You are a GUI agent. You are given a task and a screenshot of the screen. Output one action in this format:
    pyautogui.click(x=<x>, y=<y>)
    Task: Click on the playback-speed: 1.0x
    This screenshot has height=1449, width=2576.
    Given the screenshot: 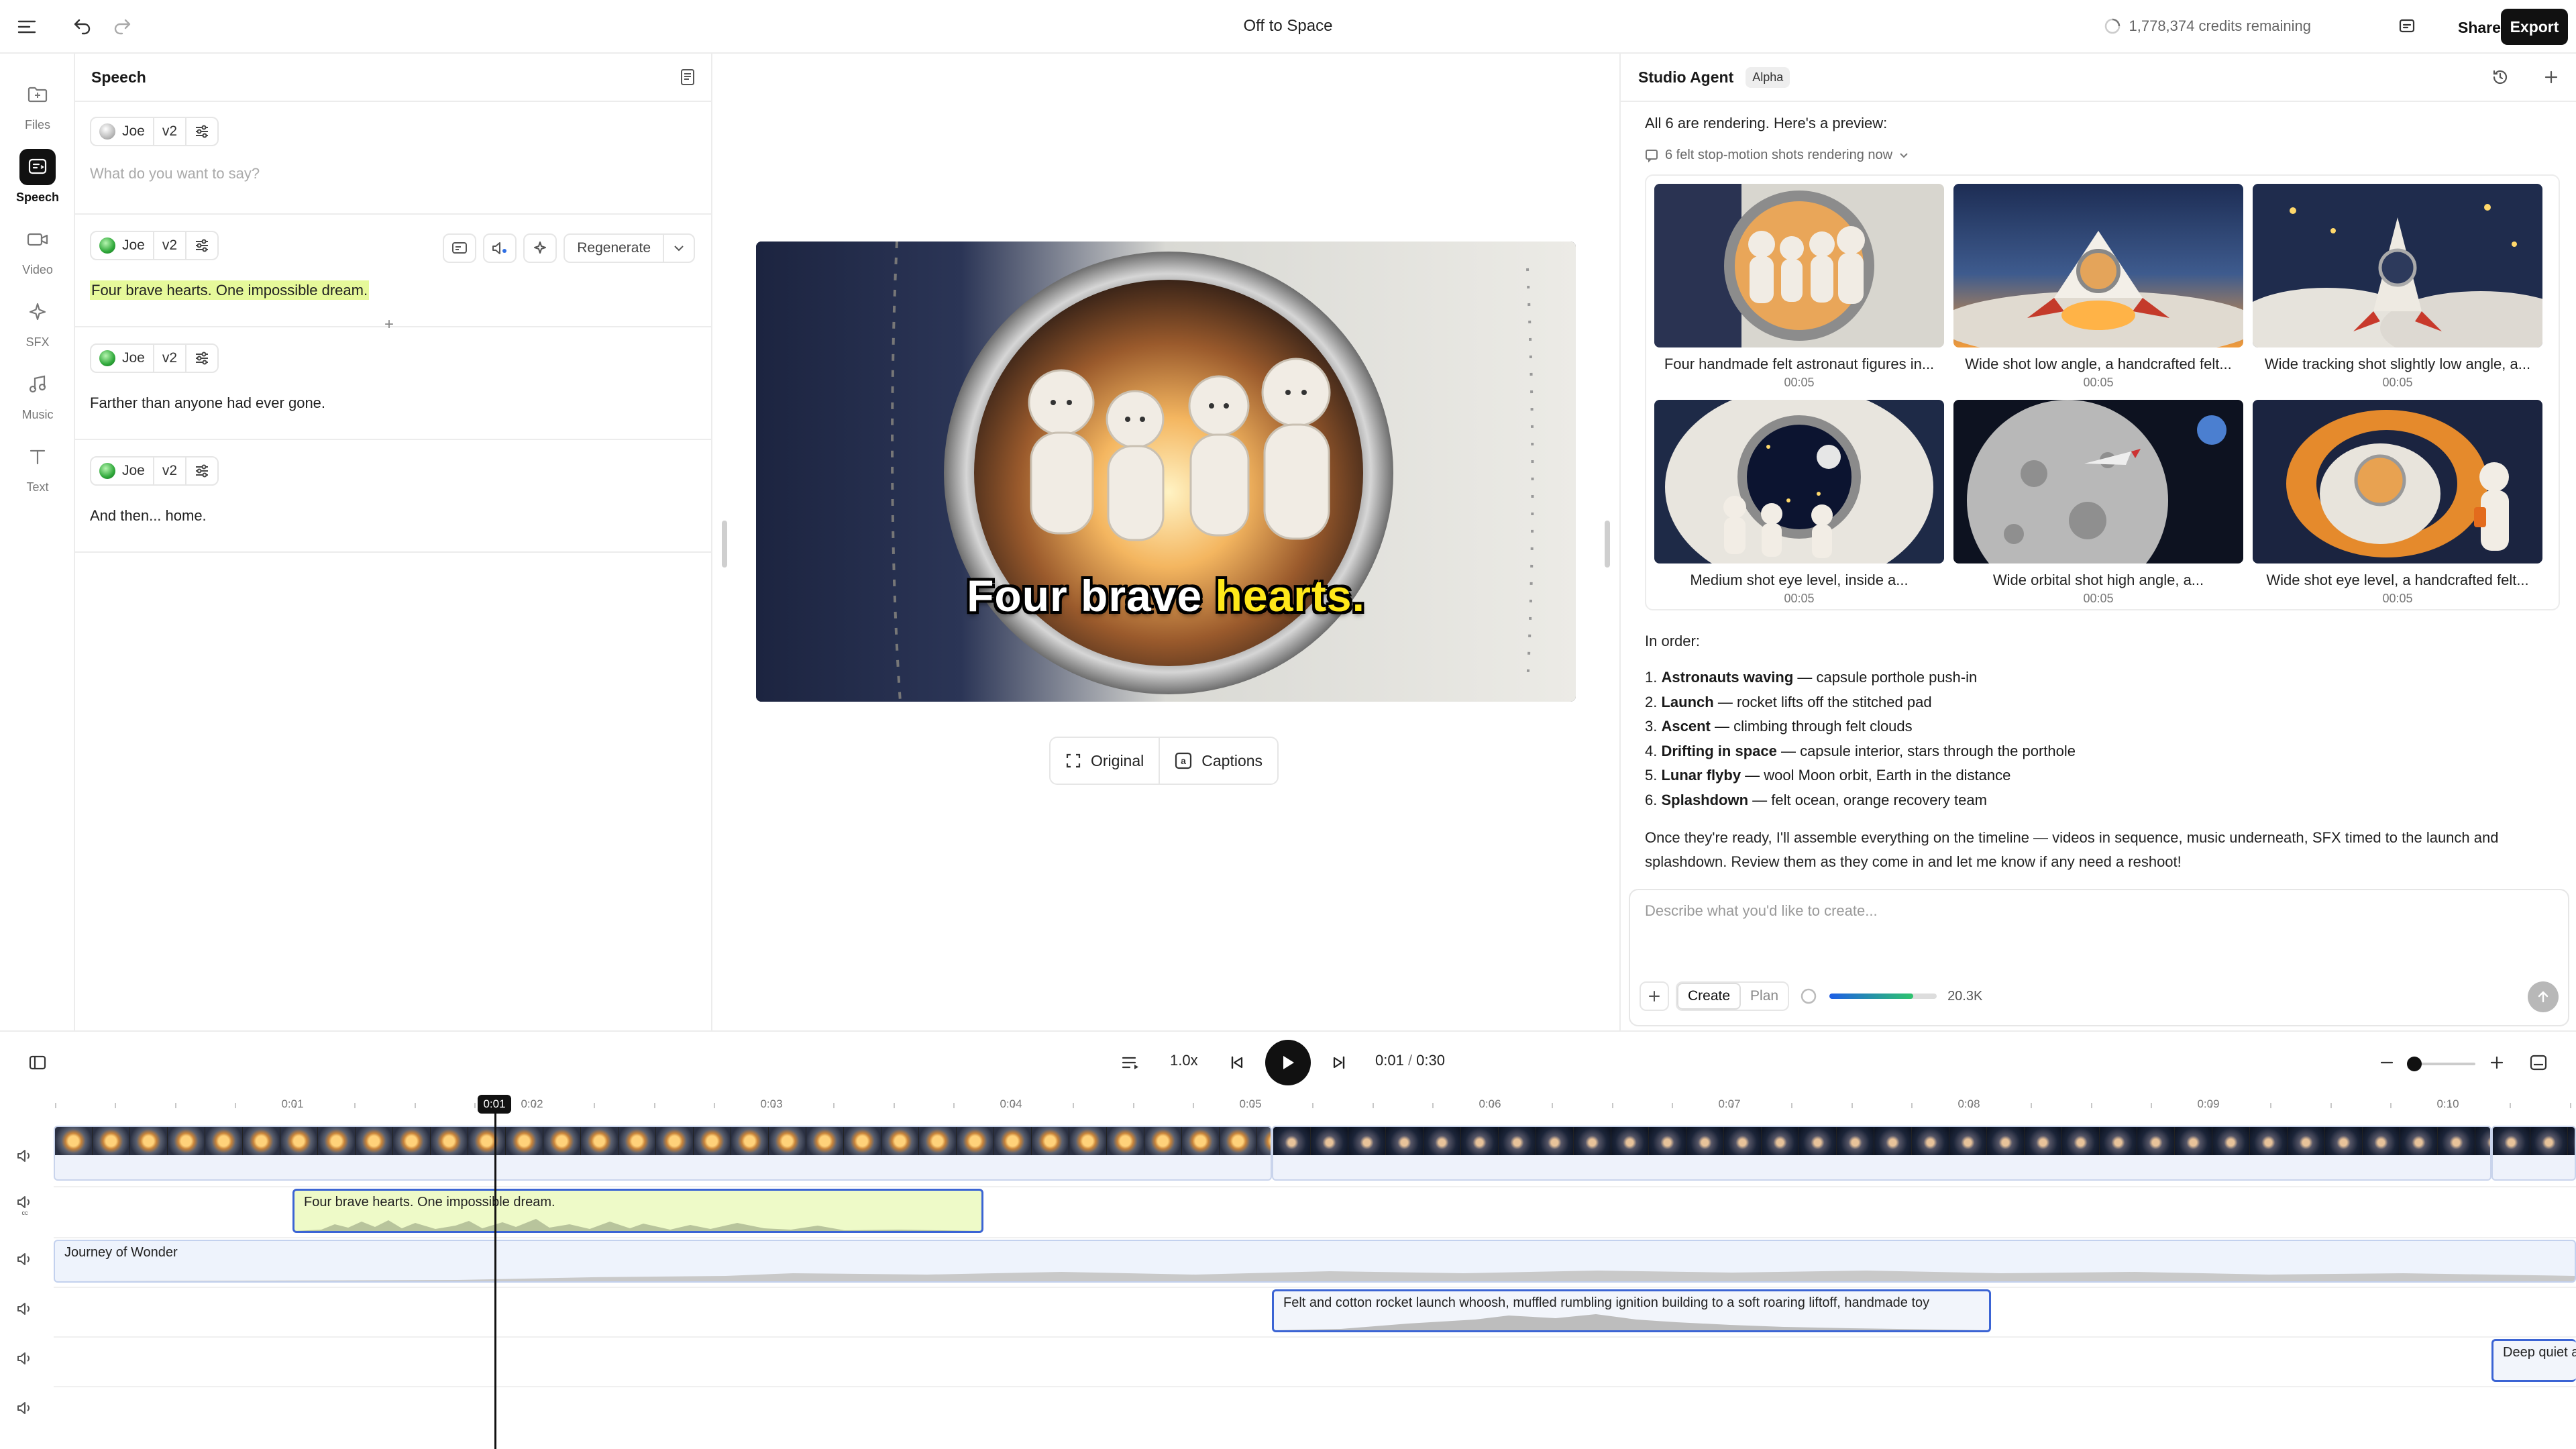 What is the action you would take?
    pyautogui.click(x=1184, y=1060)
    